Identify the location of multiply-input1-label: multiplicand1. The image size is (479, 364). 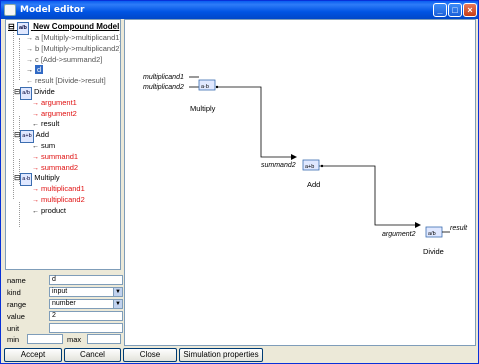
(163, 77).